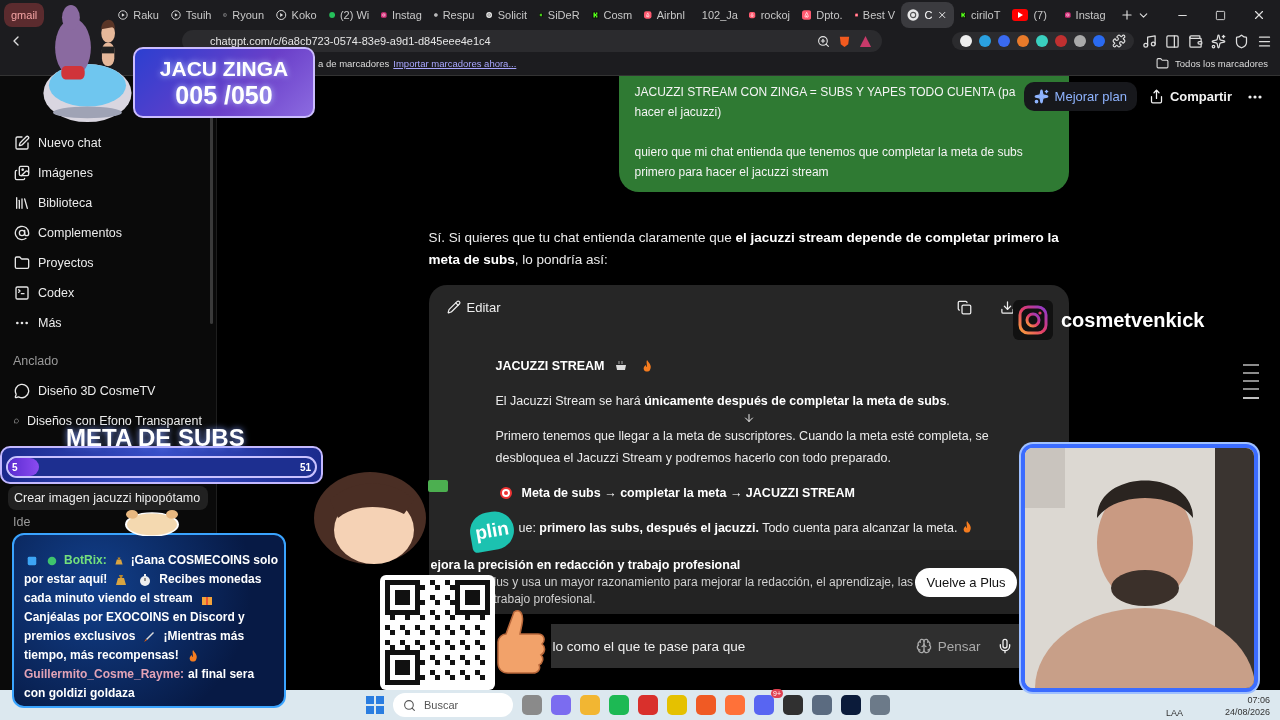 This screenshot has height=720, width=1280. I want to click on sidebar-item: Biblioteca, so click(108, 203).